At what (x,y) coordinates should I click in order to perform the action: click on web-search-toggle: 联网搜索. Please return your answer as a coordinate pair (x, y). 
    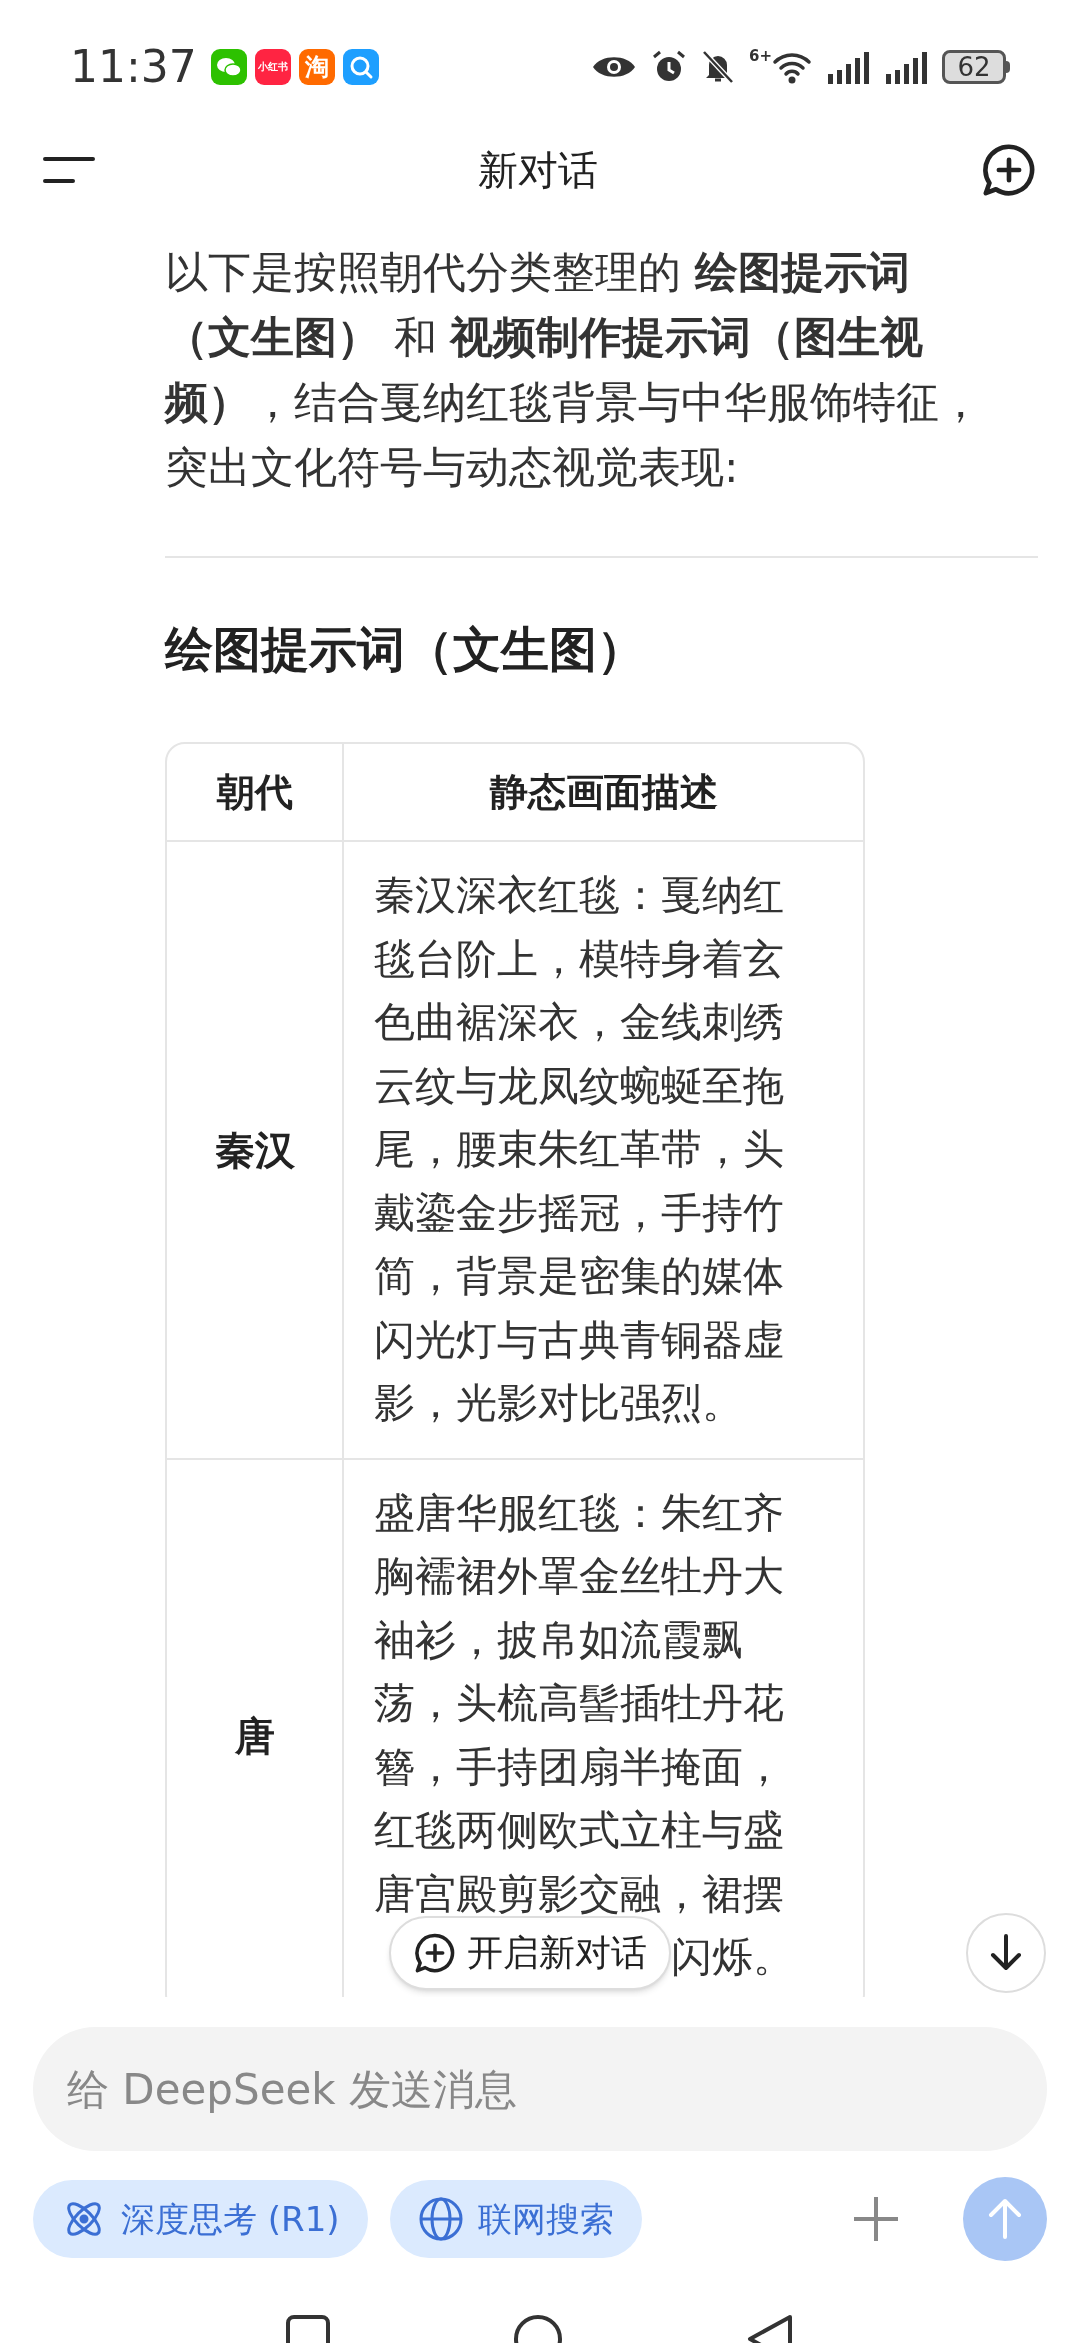
    Looking at the image, I should click on (515, 2219).